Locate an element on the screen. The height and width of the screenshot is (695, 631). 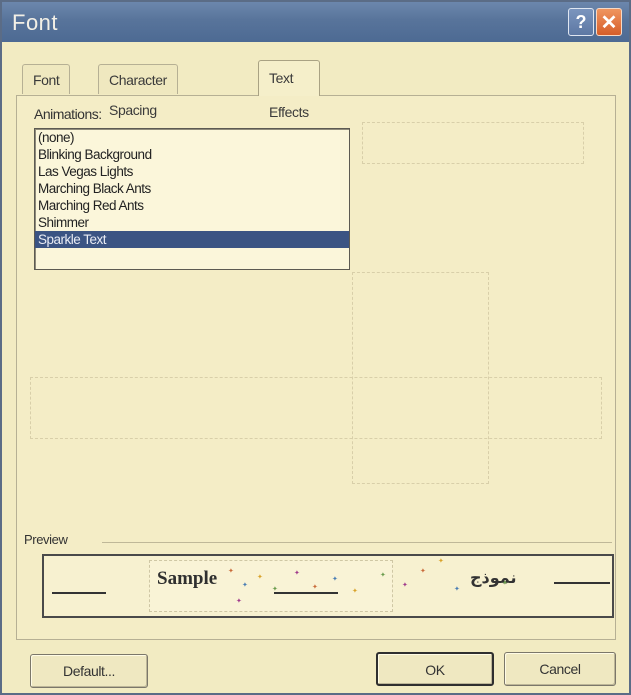
question-mark-icon: ? is located at coordinates (581, 21).